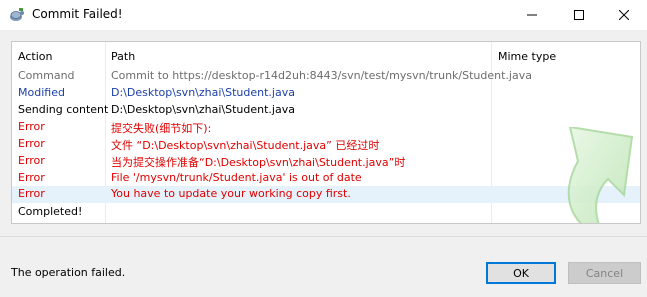  I want to click on minimize-button, so click(532, 15).